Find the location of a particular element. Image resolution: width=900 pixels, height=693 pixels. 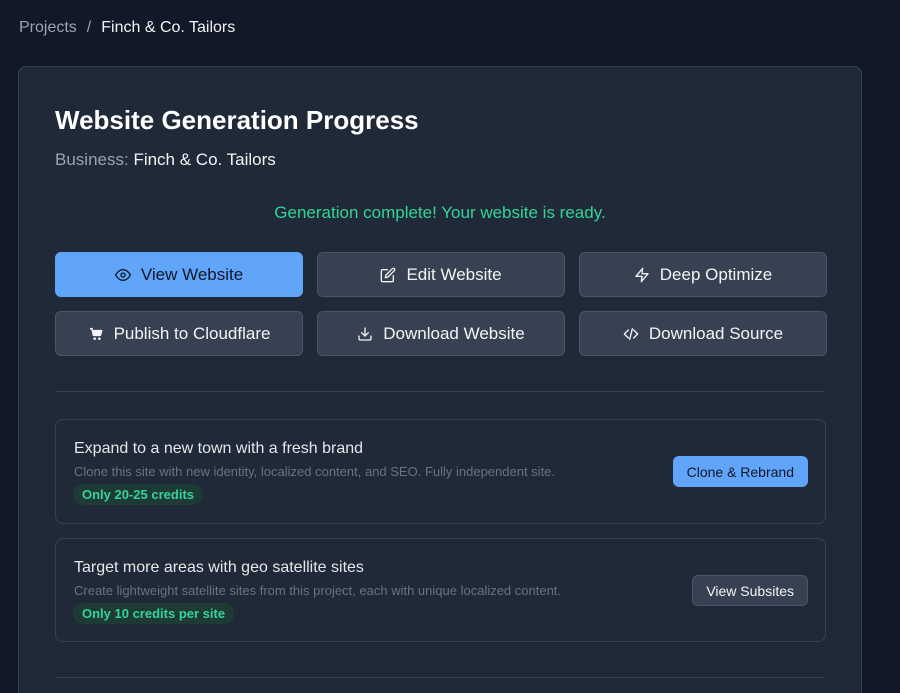

publish-cloudflare-button: Publish to Cloudflare is located at coordinates (179, 333).